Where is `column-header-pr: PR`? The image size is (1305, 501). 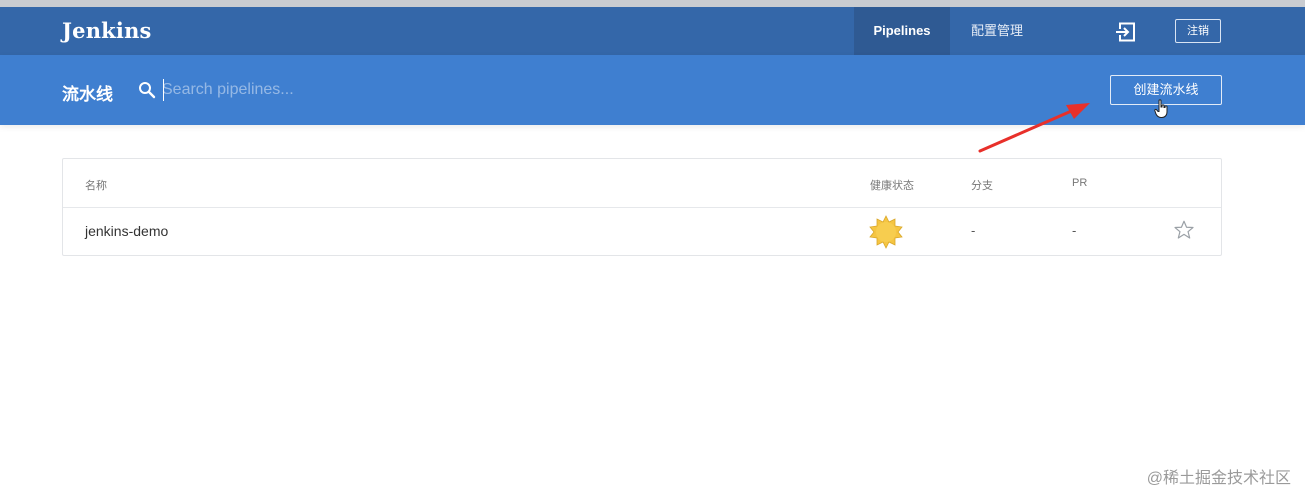 column-header-pr: PR is located at coordinates (1079, 183).